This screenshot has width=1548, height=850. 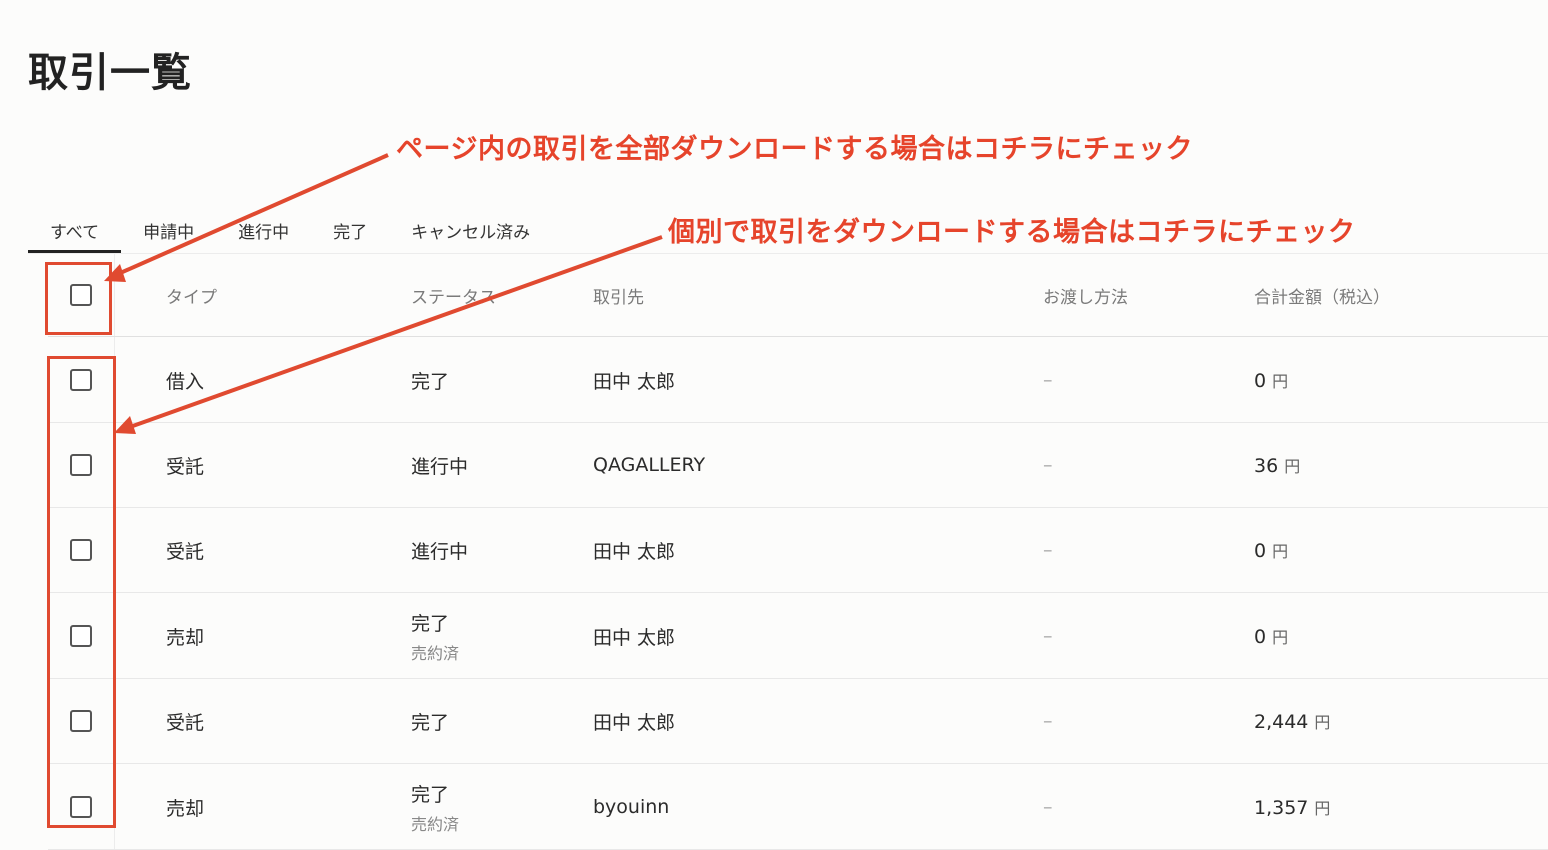 I want to click on tab-in-progress: 進行中, so click(x=263, y=235).